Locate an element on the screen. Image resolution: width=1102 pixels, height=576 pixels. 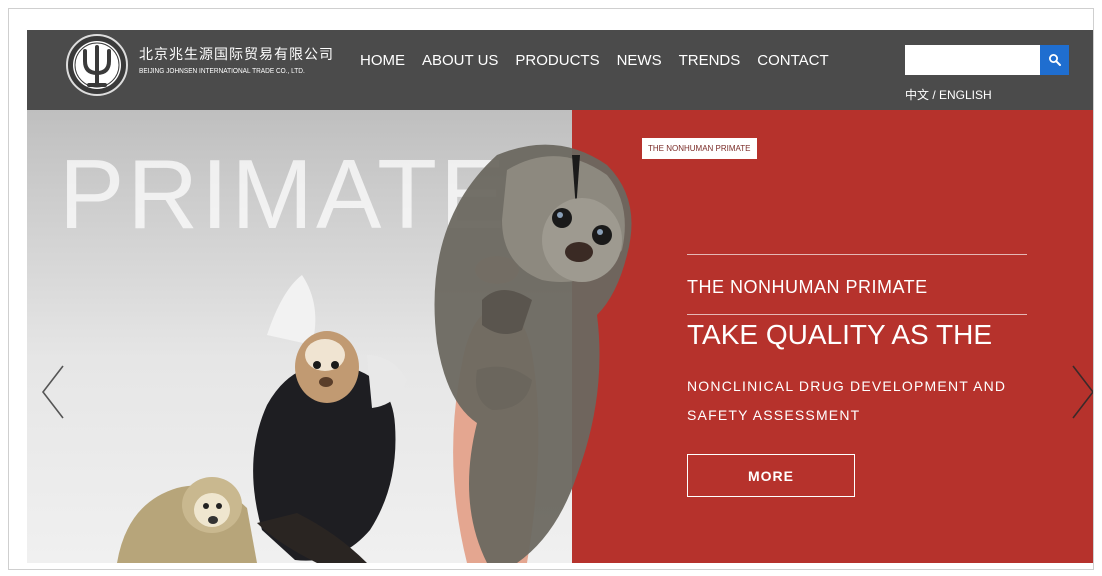
hero-rule-middle is located at coordinates (857, 314).